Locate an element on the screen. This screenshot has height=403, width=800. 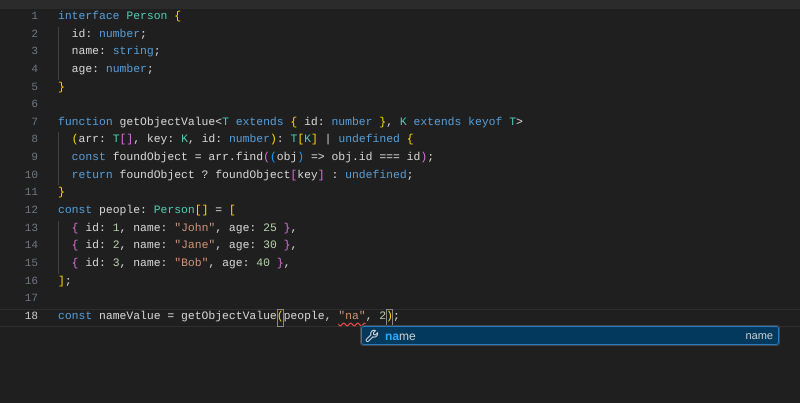
line-number: 17 is located at coordinates (31, 300).